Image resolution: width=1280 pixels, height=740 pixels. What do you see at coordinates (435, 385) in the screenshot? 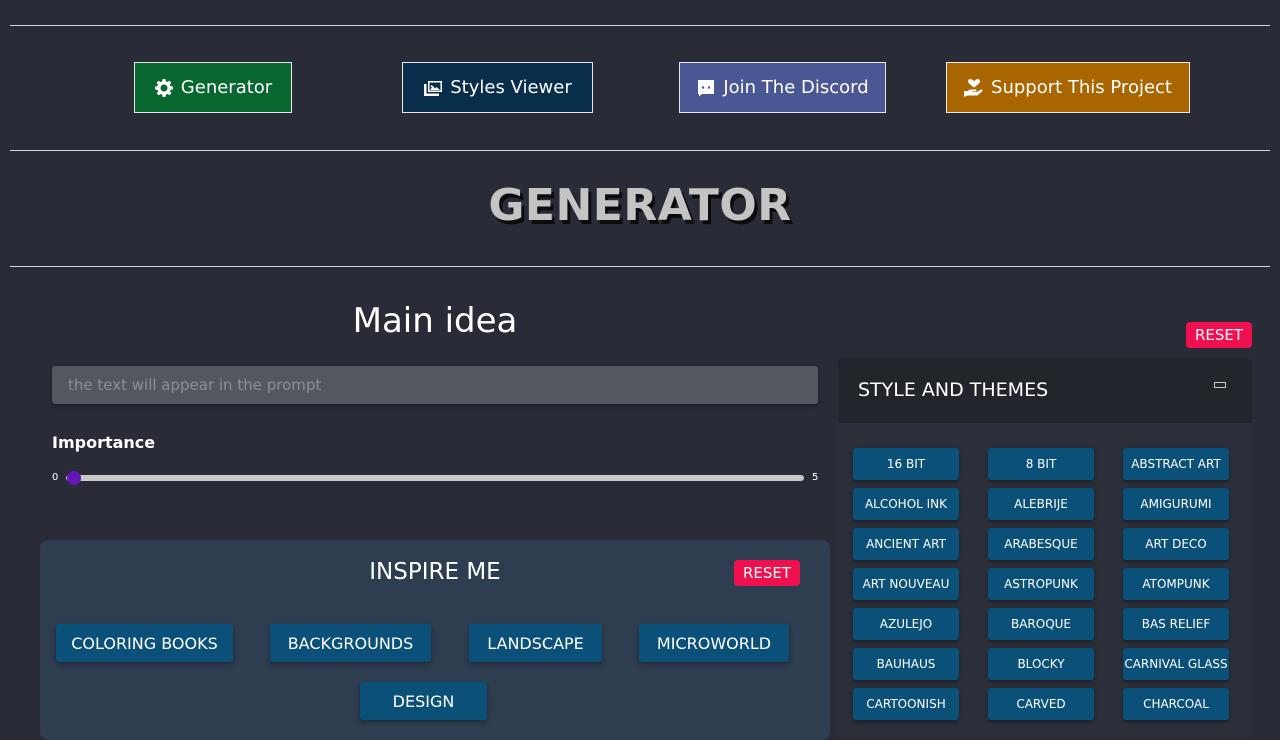
I see `main-idea-input` at bounding box center [435, 385].